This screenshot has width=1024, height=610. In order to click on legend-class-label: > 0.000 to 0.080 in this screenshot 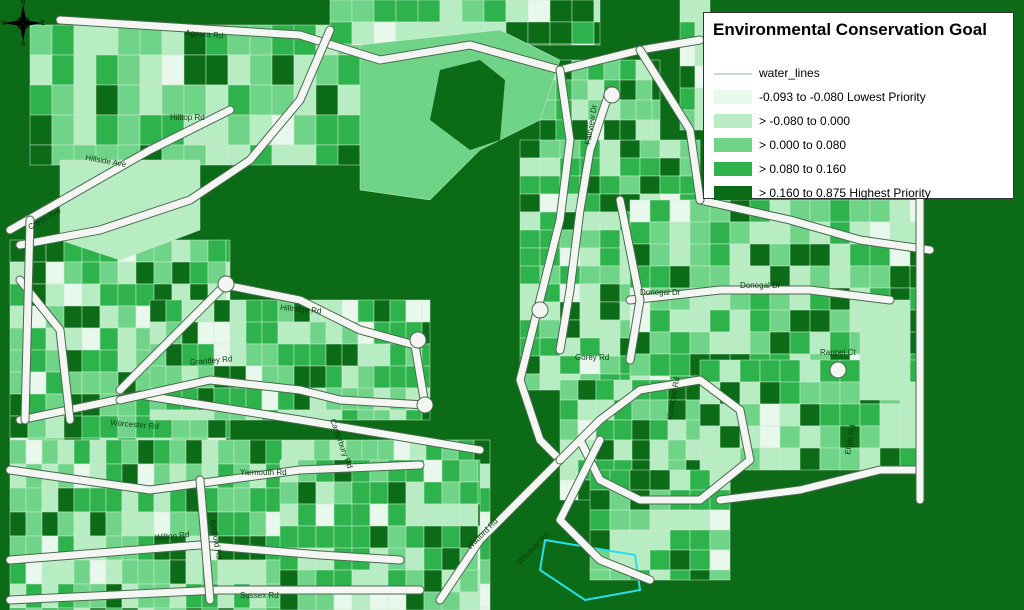, I will do `click(803, 145)`.